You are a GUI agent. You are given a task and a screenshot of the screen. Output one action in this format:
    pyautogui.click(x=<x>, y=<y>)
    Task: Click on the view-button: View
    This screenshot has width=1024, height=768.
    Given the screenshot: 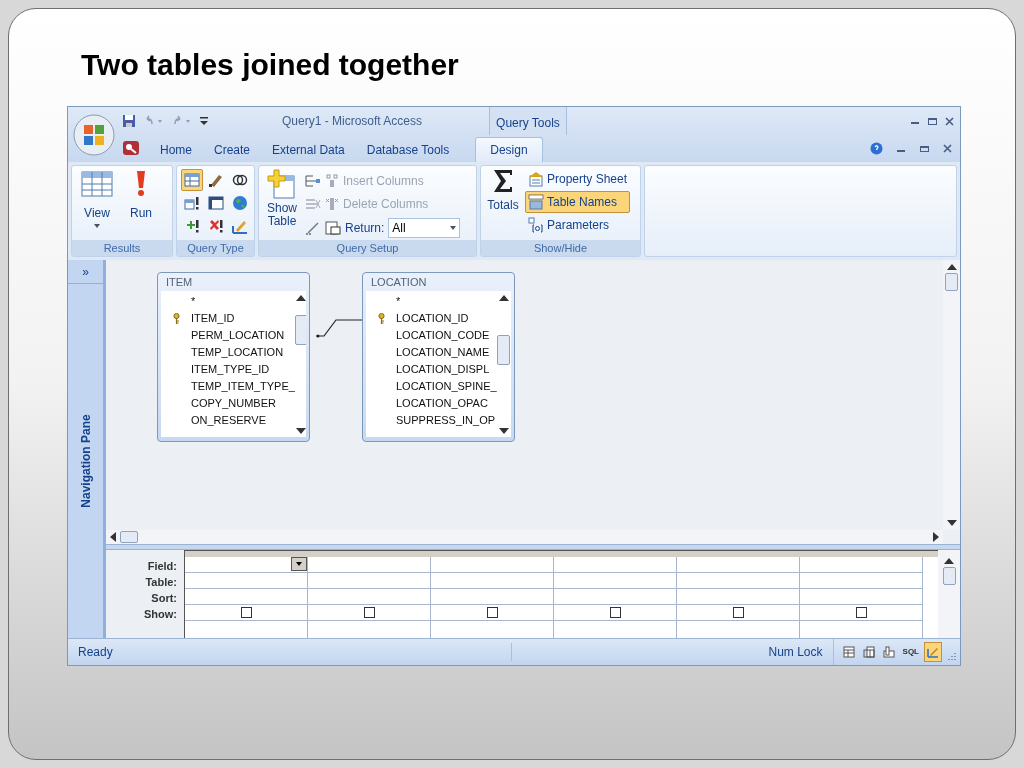 What is the action you would take?
    pyautogui.click(x=97, y=199)
    